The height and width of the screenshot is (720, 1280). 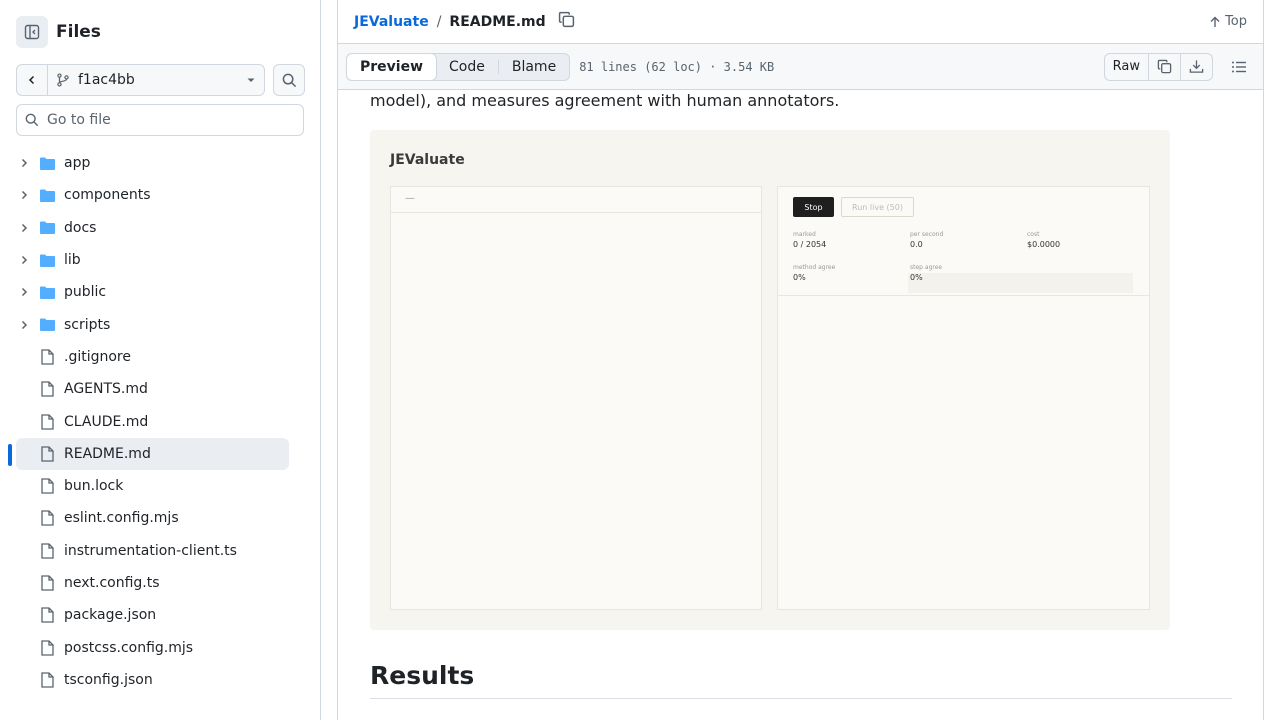 What do you see at coordinates (677, 66) in the screenshot?
I see `file-stats: 81 lines (62 loc) · 3.54 KB` at bounding box center [677, 66].